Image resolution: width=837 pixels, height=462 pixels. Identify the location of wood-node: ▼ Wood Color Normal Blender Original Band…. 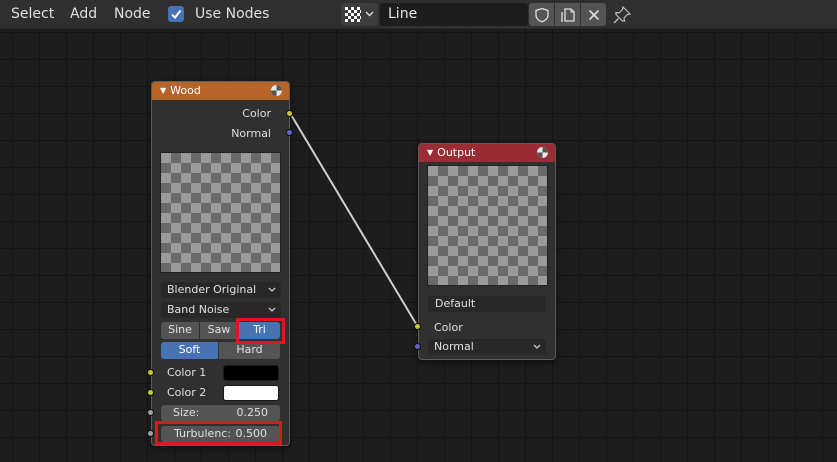
(220, 263).